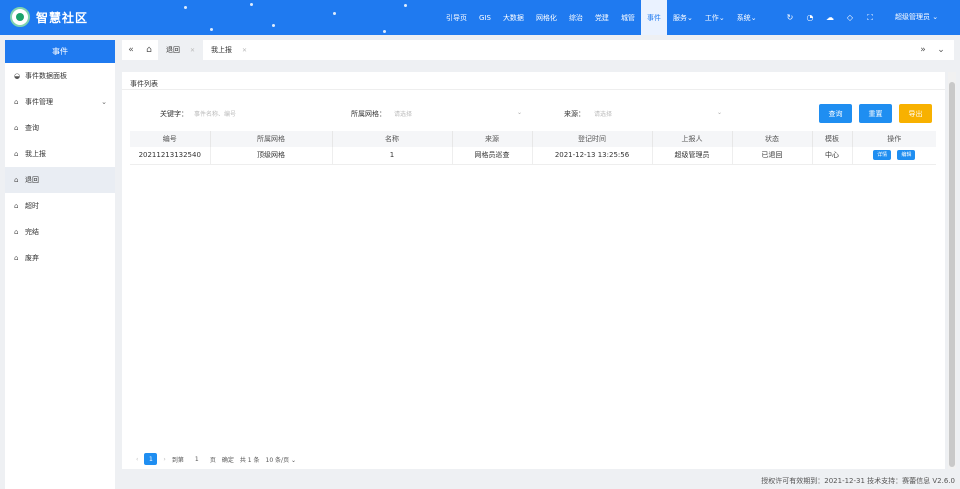 The height and width of the screenshot is (489, 960). Describe the element at coordinates (181, 50) in the screenshot. I see `tab-returned: 退回 ✕` at that location.